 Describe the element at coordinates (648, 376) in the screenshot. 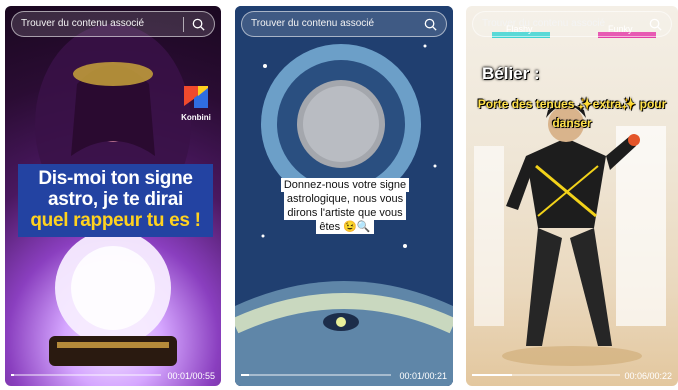

I see `video-time: 00:06/00:22` at that location.